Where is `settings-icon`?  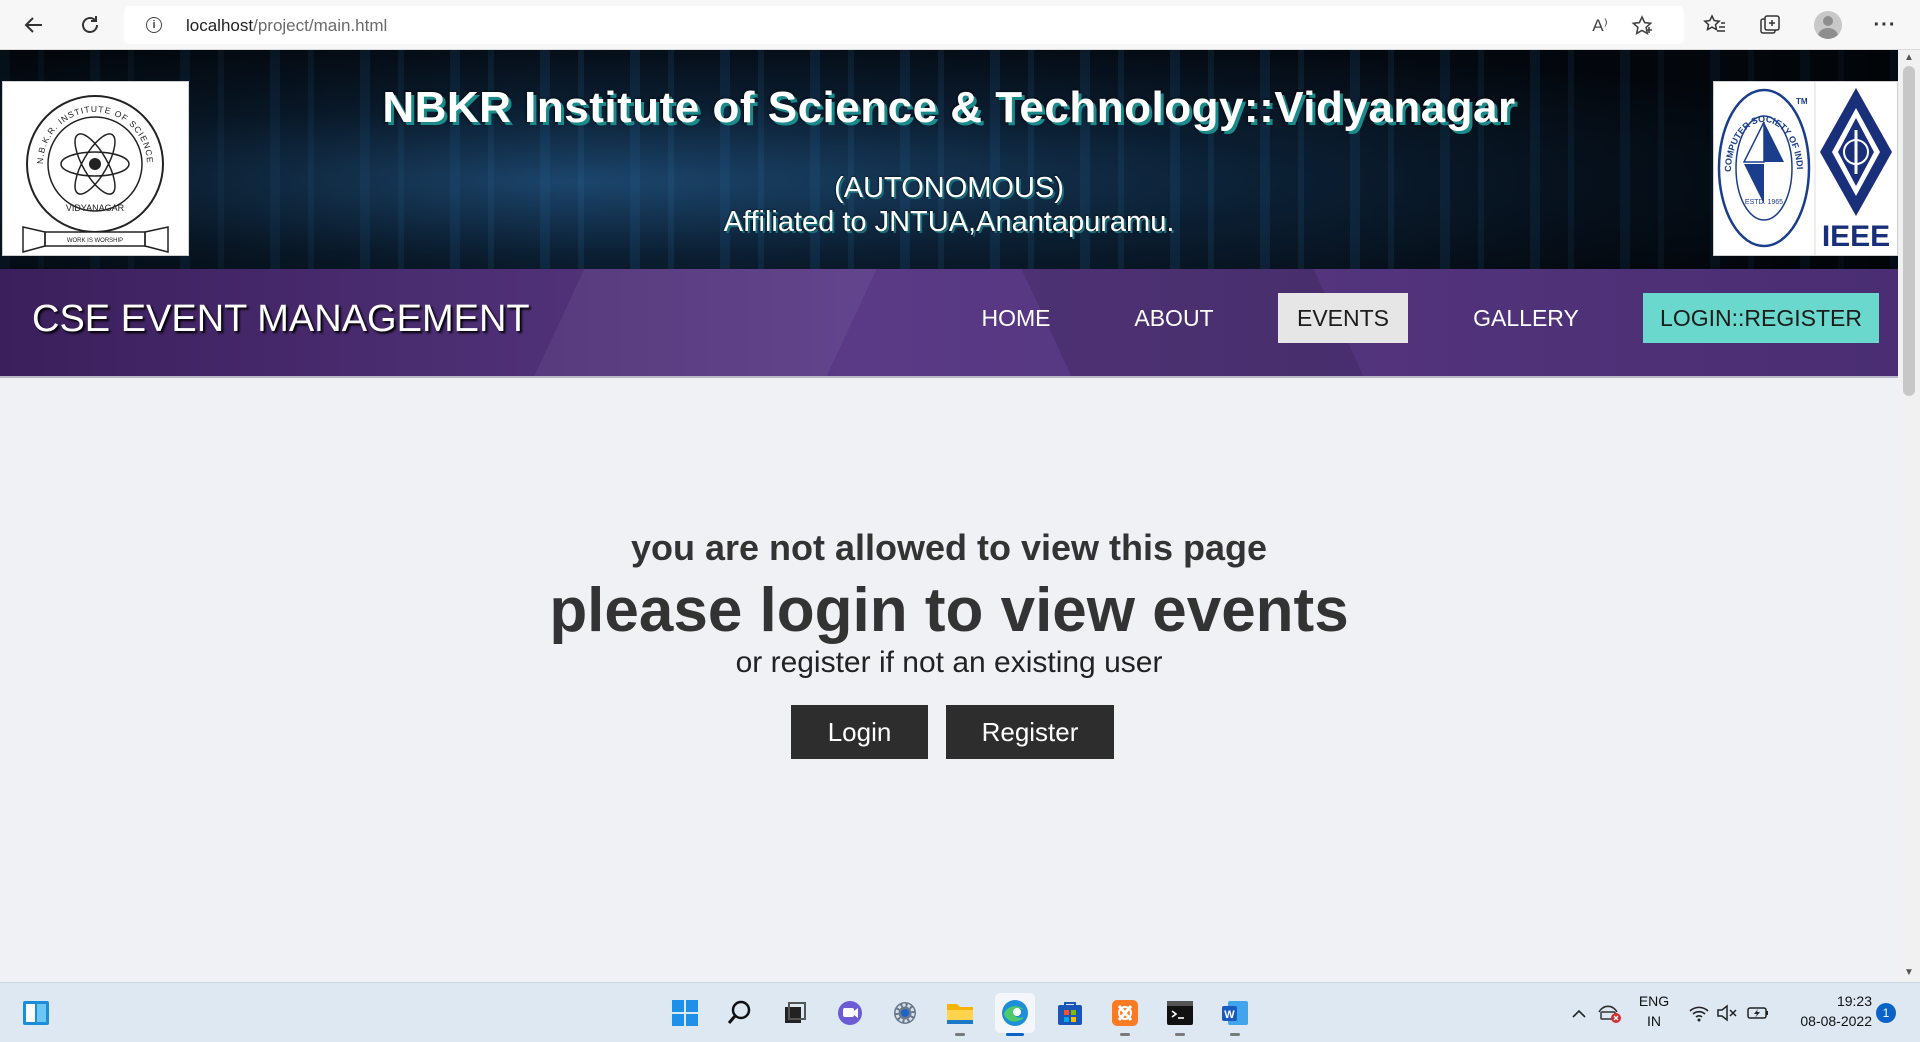 settings-icon is located at coordinates (905, 1013).